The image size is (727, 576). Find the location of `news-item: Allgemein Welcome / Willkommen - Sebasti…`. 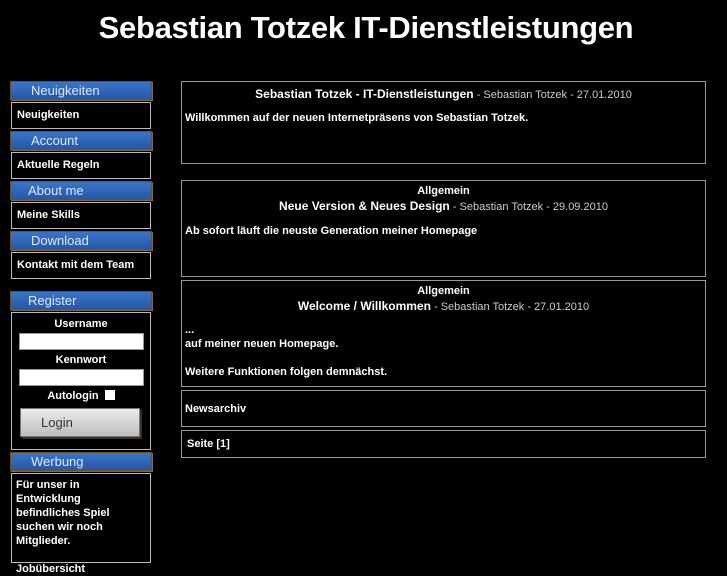

news-item: Allgemein Welcome / Willkommen - Sebasti… is located at coordinates (443, 333).